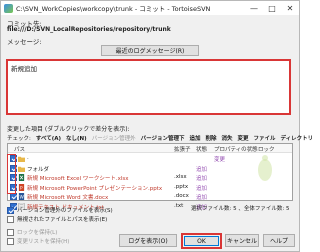  What do you see at coordinates (220, 160) in the screenshot?
I see `row-prop-status: 変更` at bounding box center [220, 160].